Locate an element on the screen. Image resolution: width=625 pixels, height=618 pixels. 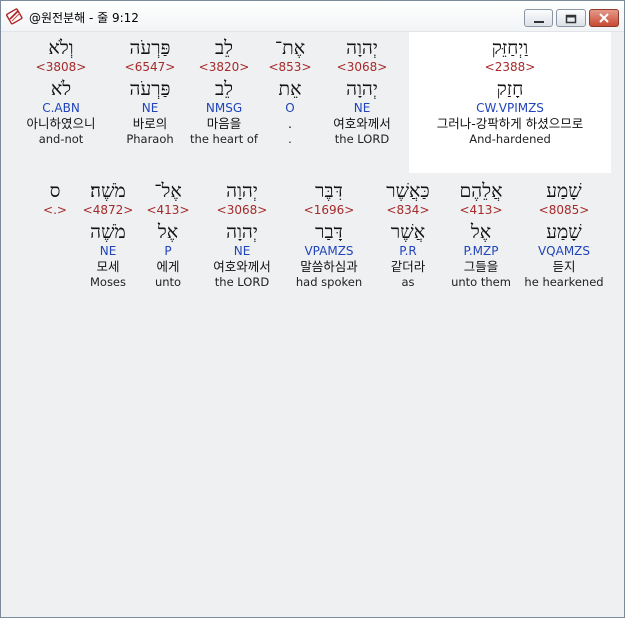
english-gloss: Moses is located at coordinates (108, 282).